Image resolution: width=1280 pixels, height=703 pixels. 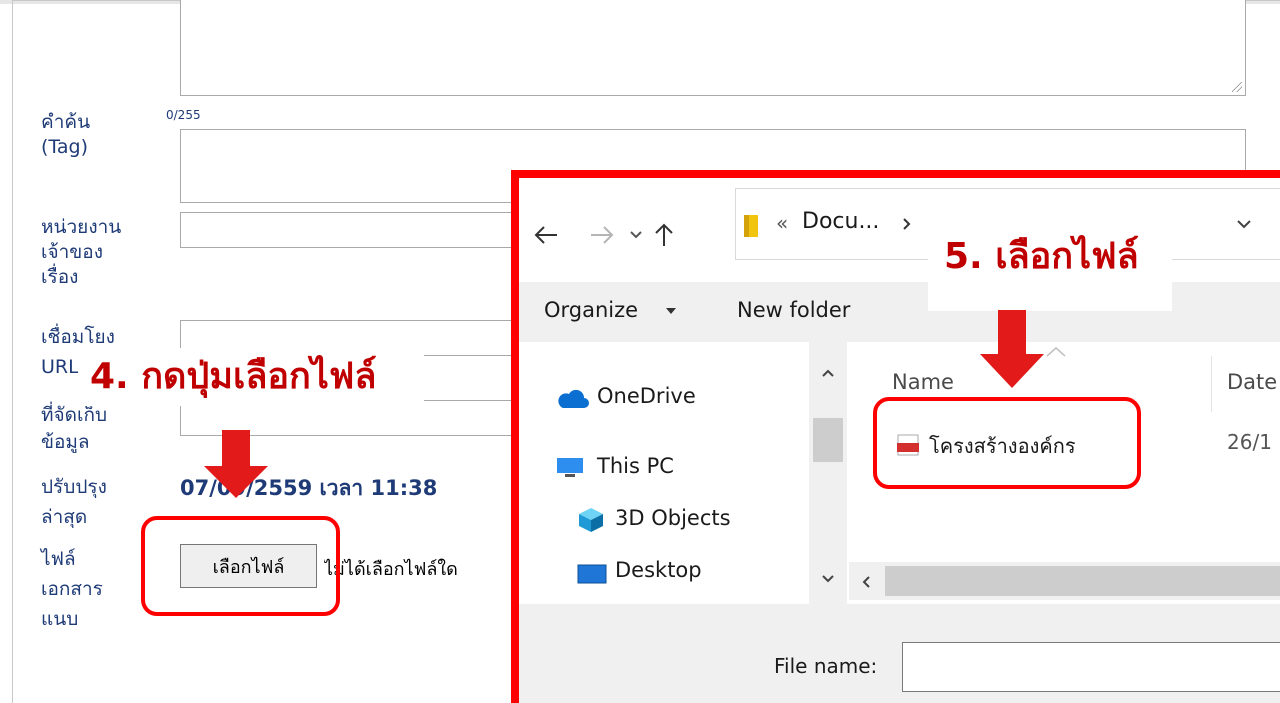 What do you see at coordinates (1211, 384) in the screenshot?
I see `column-divider` at bounding box center [1211, 384].